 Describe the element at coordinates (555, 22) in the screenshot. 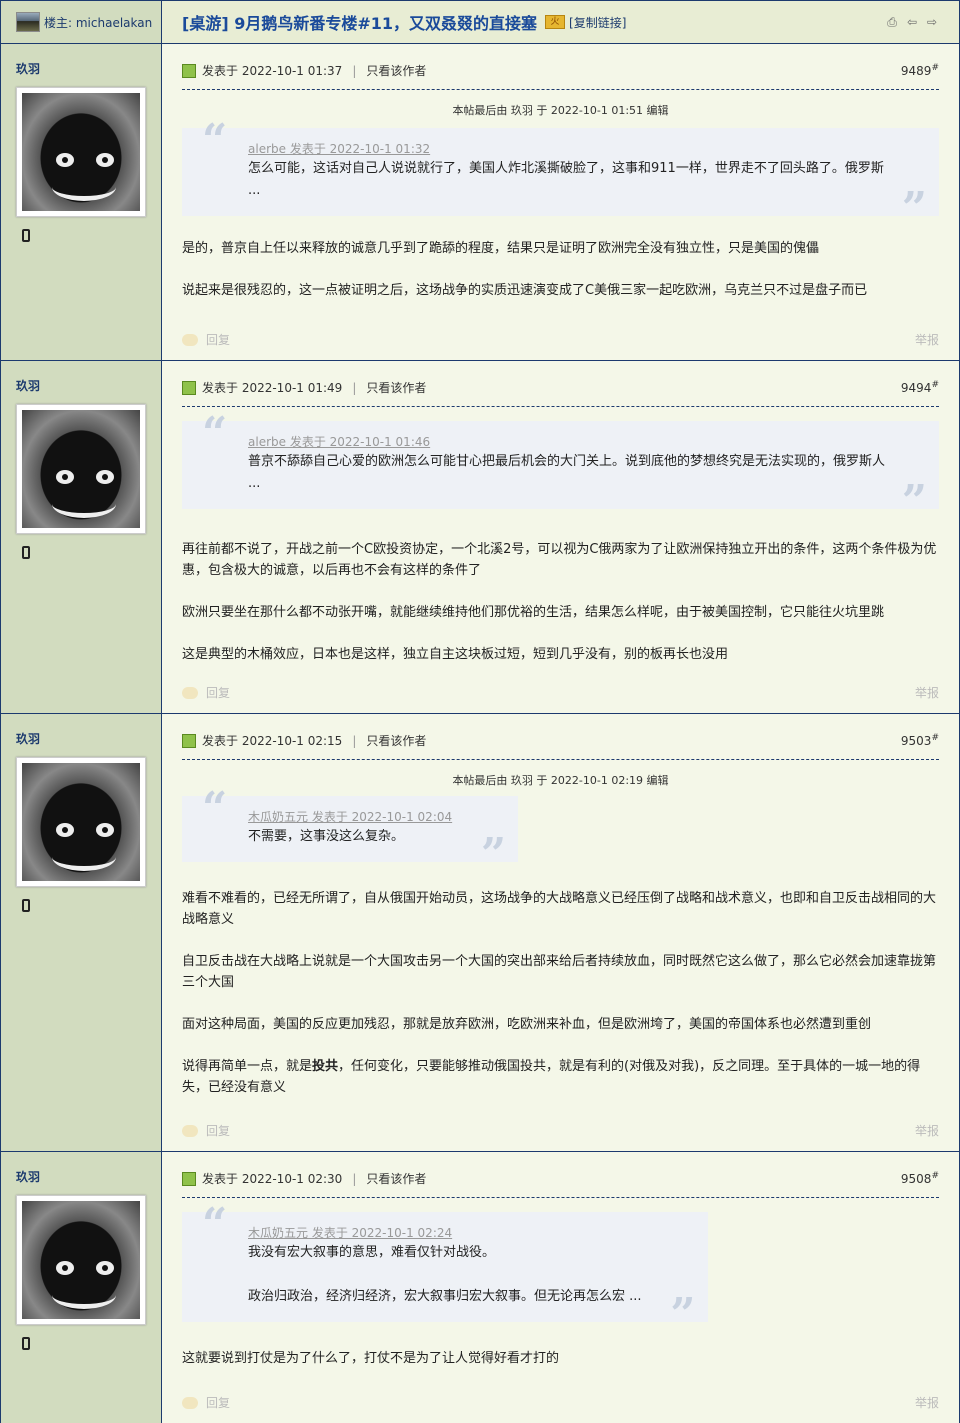

I see `hot-badge-icon: 火` at that location.